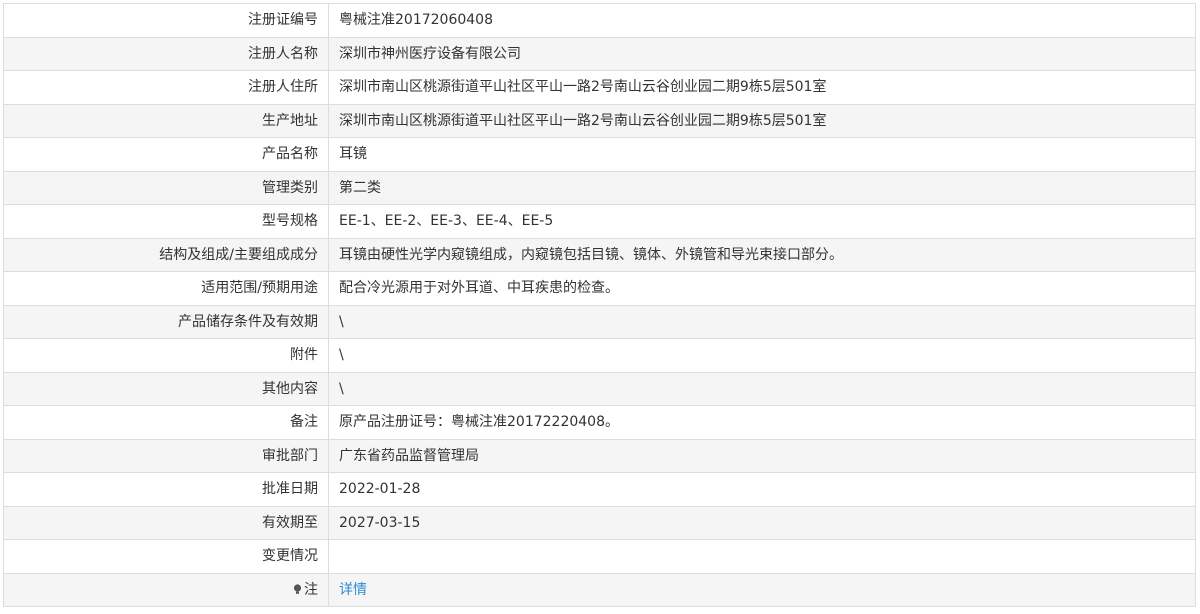 This screenshot has height=614, width=1200. Describe the element at coordinates (166, 556) in the screenshot. I see `row-label-change-history: 变更情况` at that location.